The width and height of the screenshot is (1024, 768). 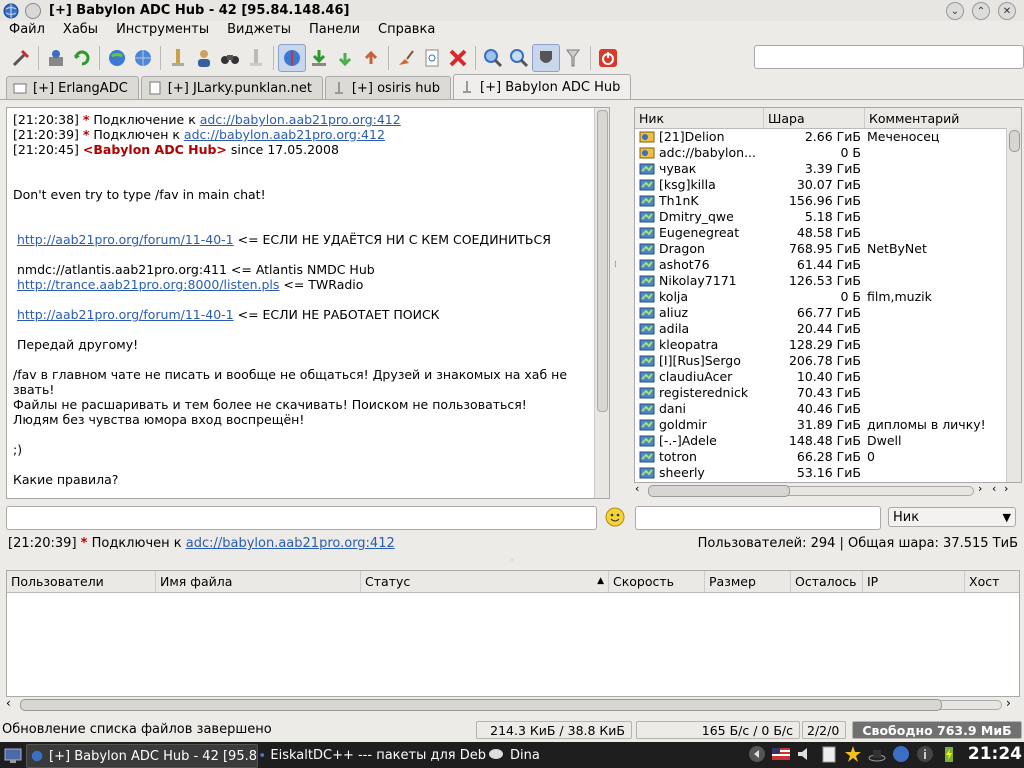 I want to click on user-row: kolja 0 Б film,muzik, so click(x=828, y=297).